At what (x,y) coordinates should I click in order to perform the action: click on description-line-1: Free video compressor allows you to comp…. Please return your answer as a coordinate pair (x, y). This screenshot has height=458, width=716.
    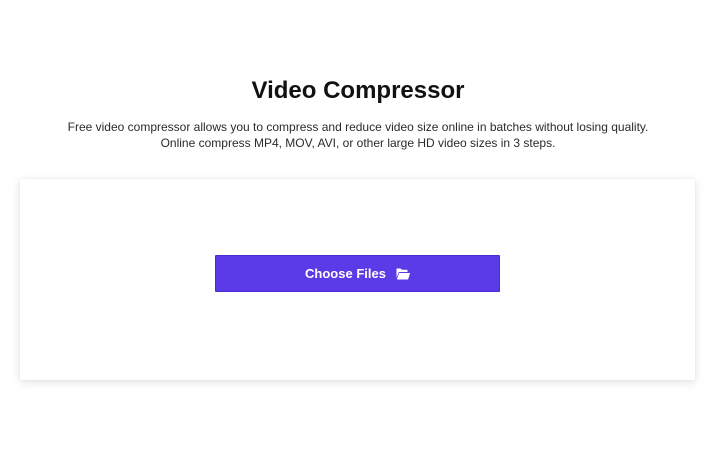
    Looking at the image, I should click on (358, 127).